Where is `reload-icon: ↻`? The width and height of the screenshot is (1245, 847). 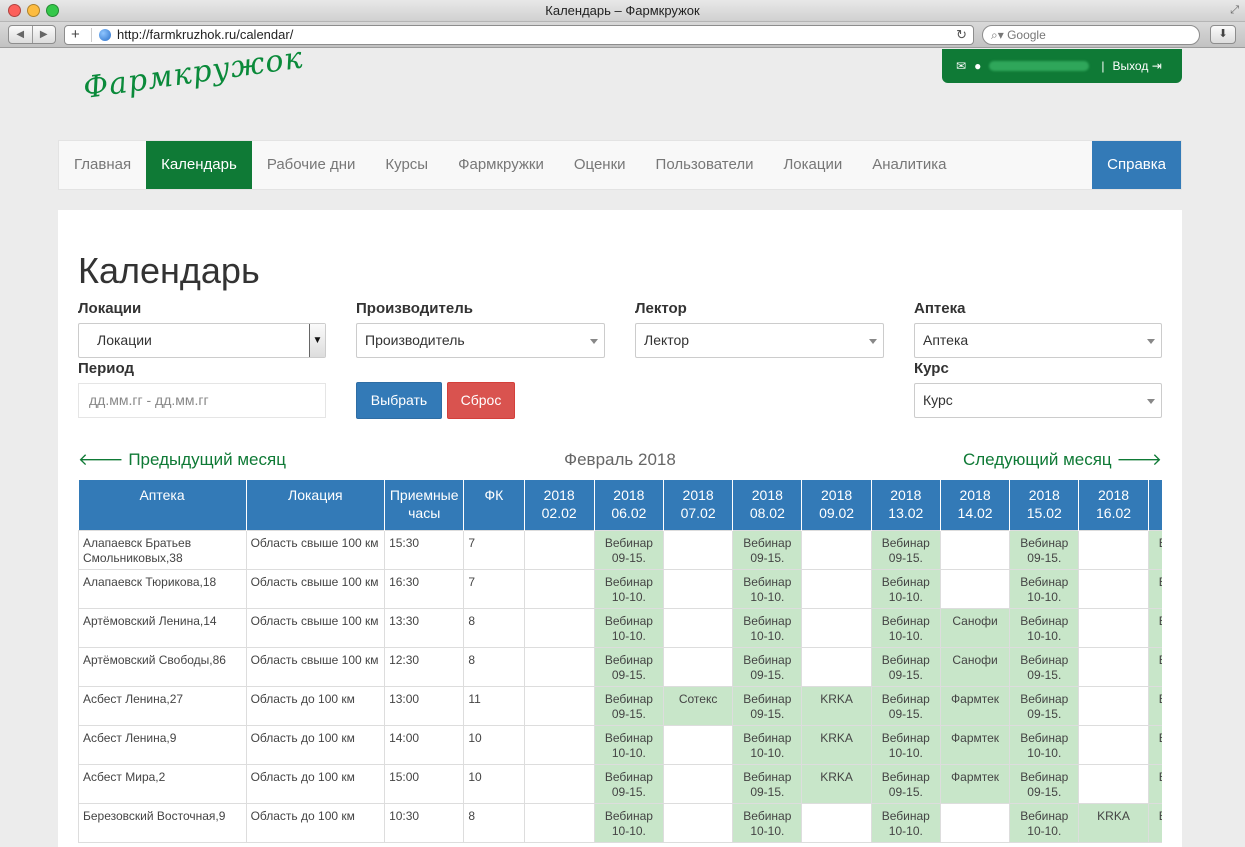
reload-icon: ↻ is located at coordinates (961, 35).